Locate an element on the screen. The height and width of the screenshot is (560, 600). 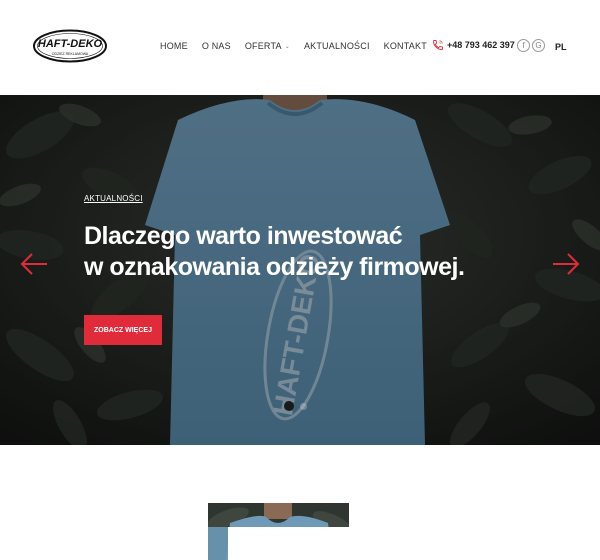
facebook-icon: f is located at coordinates (523, 45).